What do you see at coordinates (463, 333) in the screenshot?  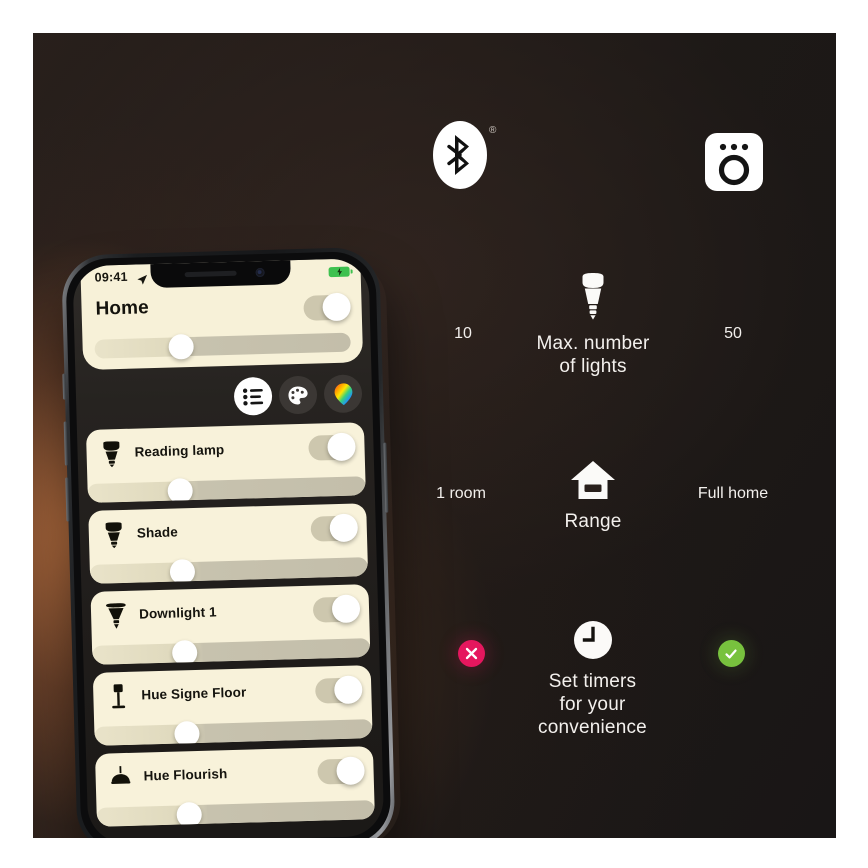 I see `row-lights-left-value: 10` at bounding box center [463, 333].